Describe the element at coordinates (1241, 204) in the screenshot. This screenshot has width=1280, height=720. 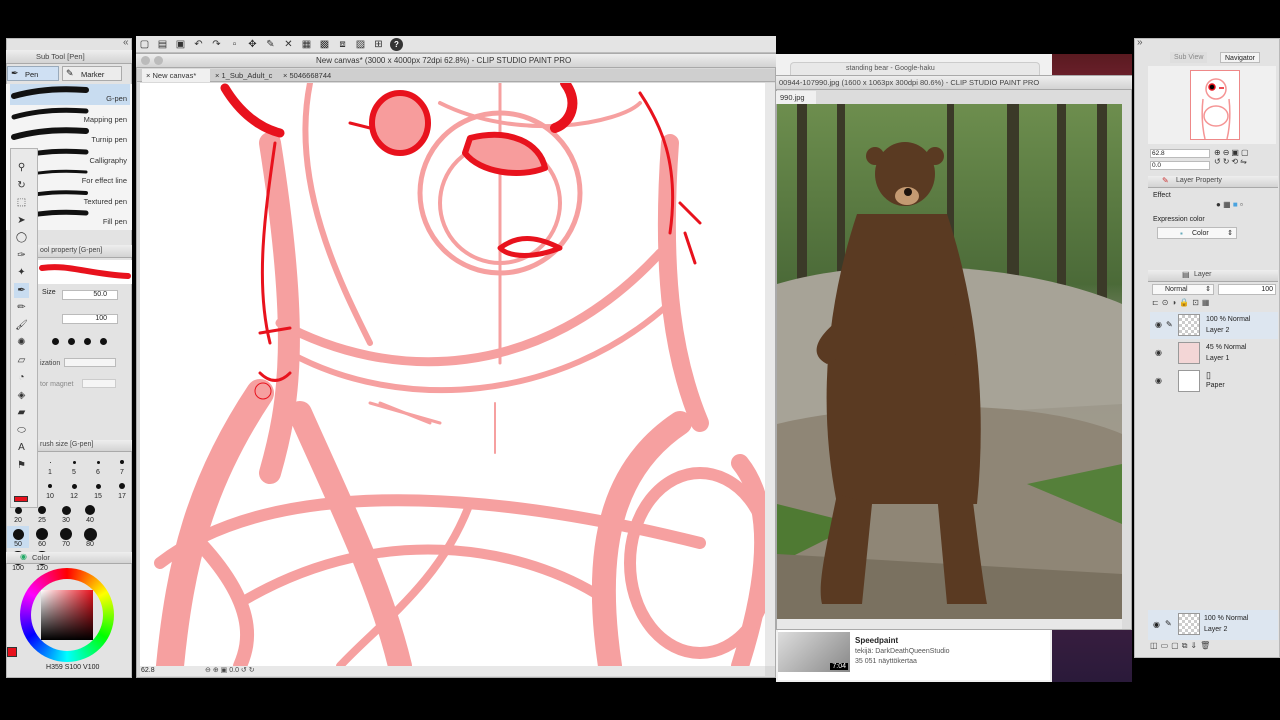
I see `effect-more-icon: ▫` at that location.